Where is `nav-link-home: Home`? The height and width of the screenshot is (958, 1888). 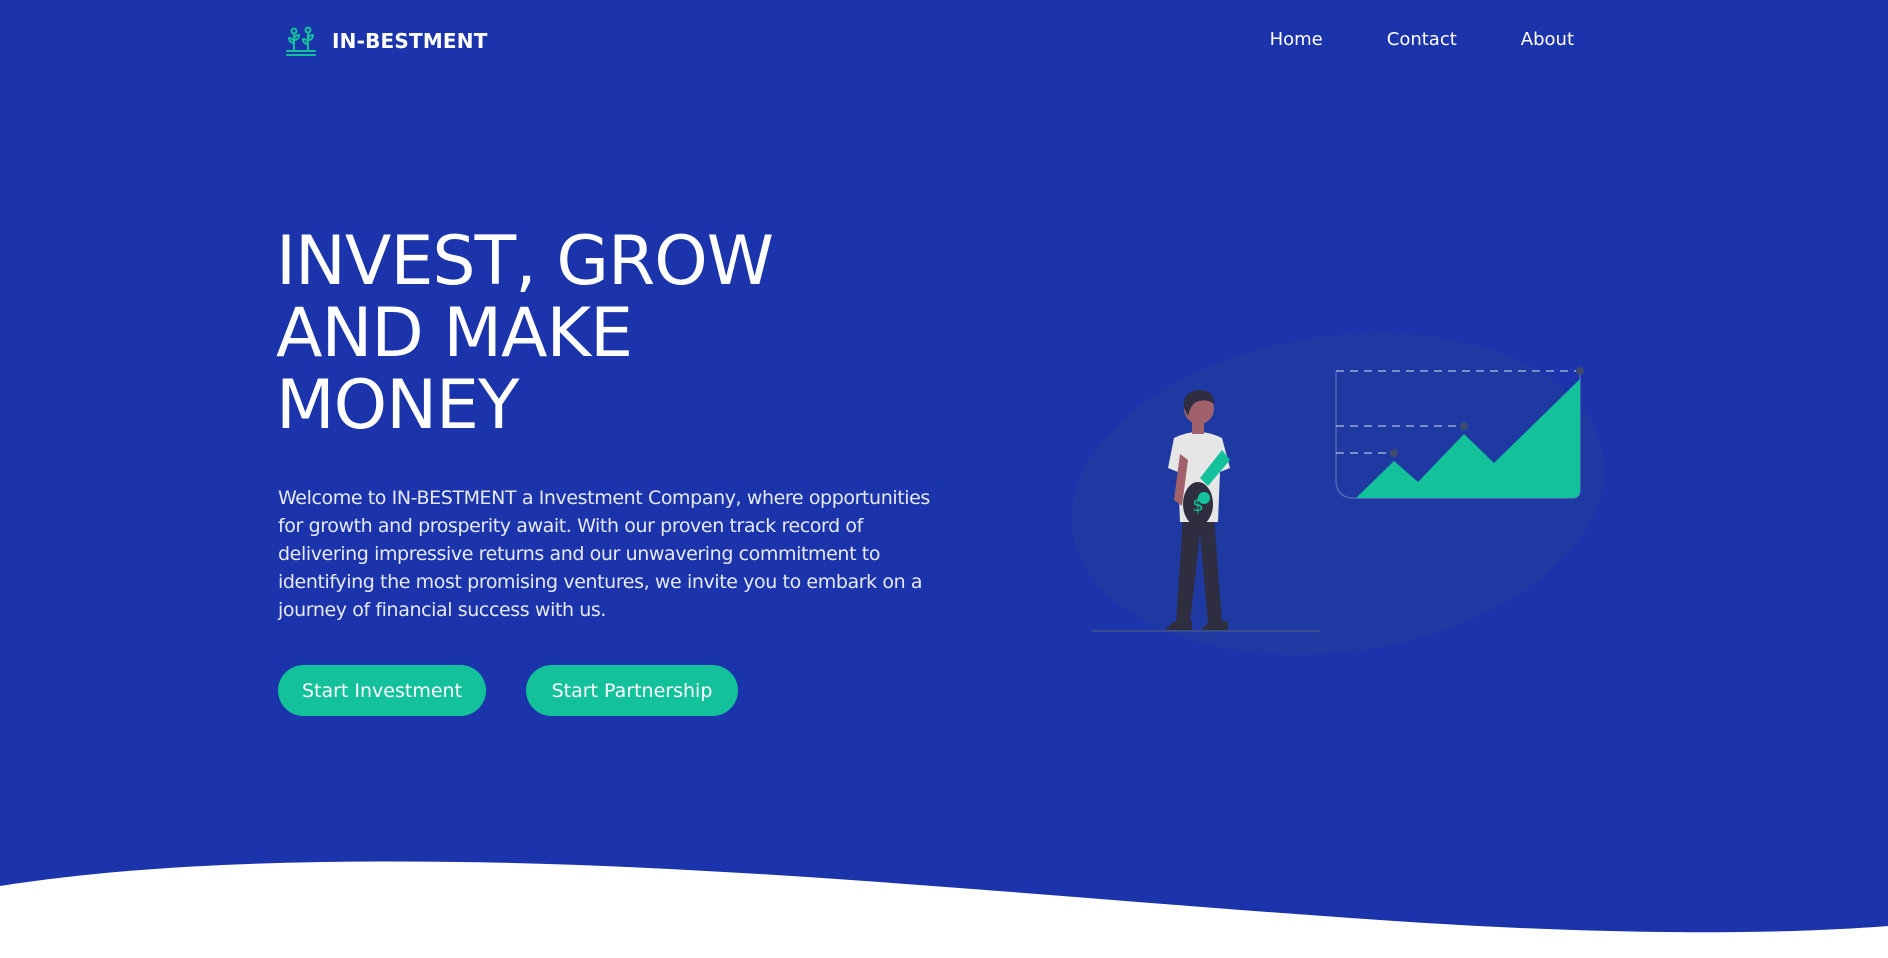 nav-link-home: Home is located at coordinates (1296, 39).